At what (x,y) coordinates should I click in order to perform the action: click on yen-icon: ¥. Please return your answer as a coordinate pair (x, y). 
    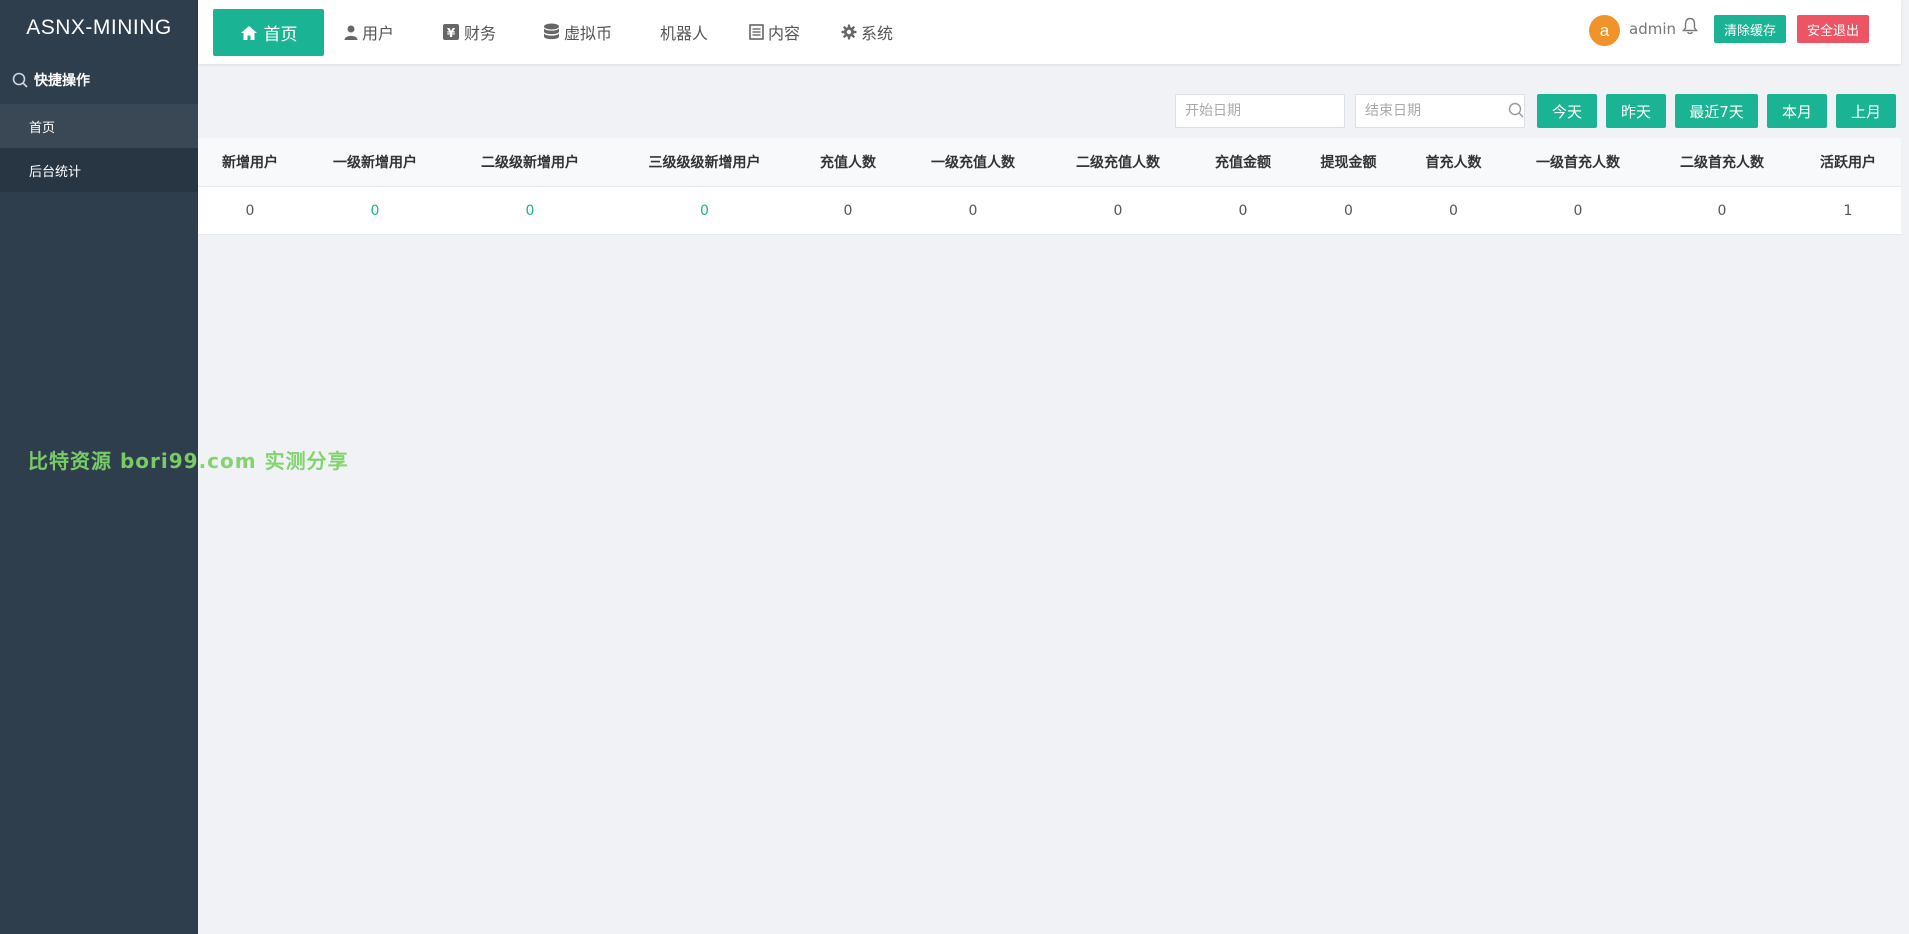
    Looking at the image, I should click on (451, 32).